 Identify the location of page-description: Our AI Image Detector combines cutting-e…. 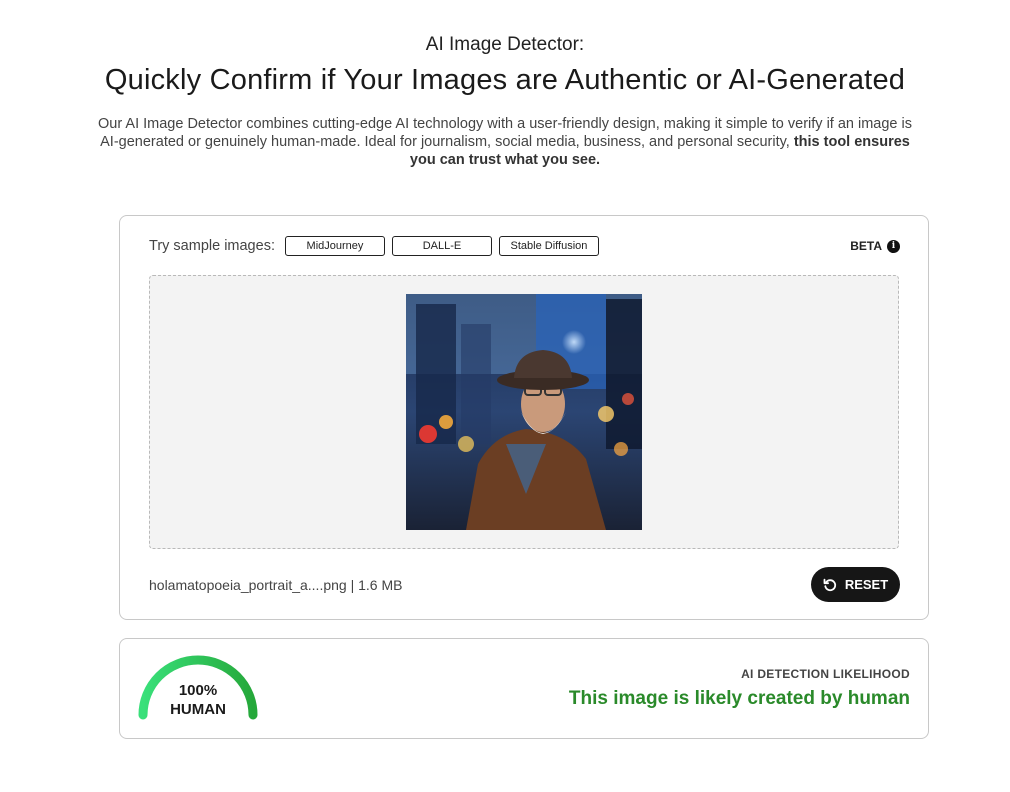
(505, 142).